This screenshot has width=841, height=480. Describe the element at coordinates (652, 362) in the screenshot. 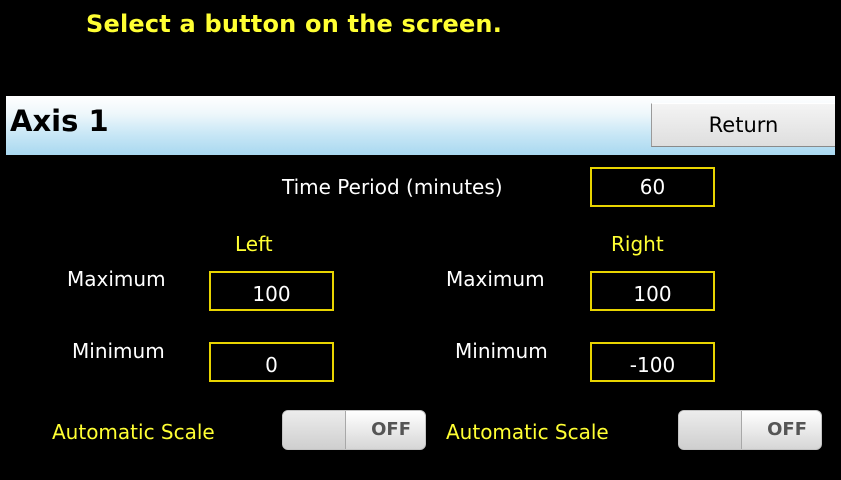

I see `right-minimum-field: -100` at that location.